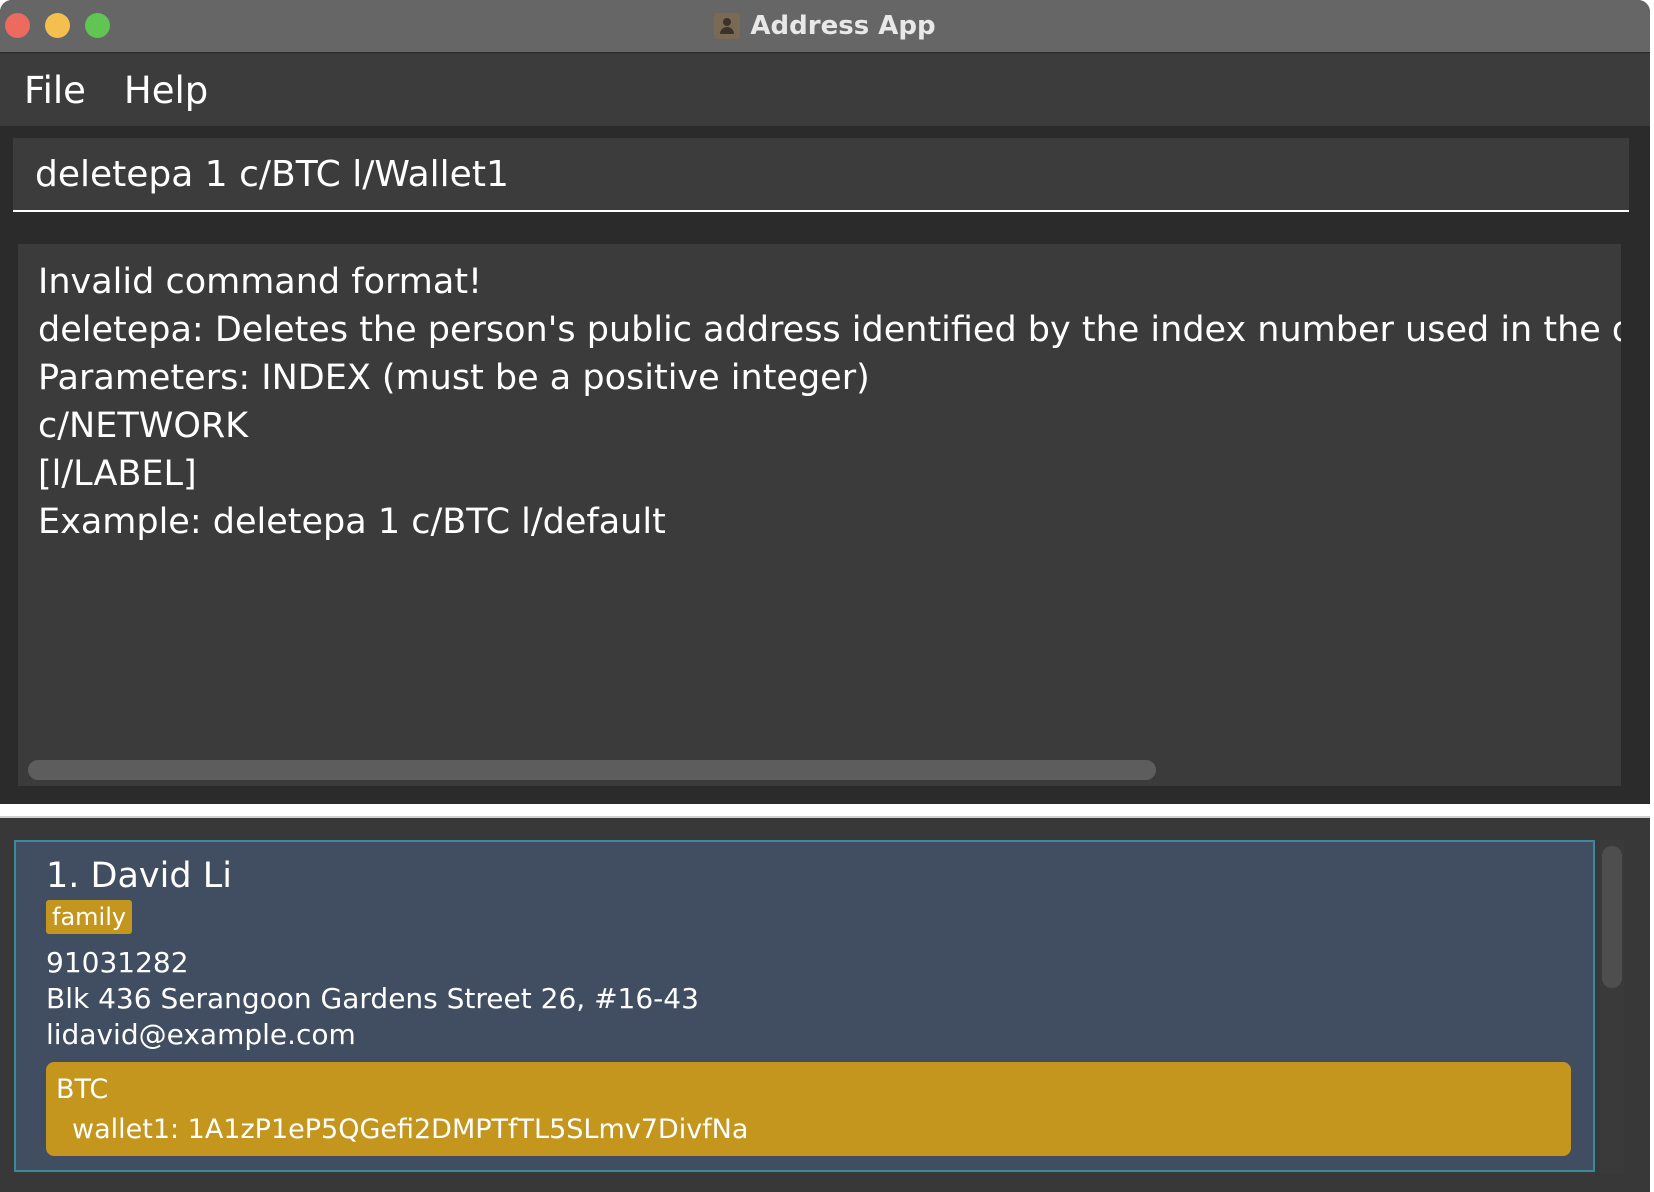  I want to click on person-email: lidavid@example.com, so click(201, 1034).